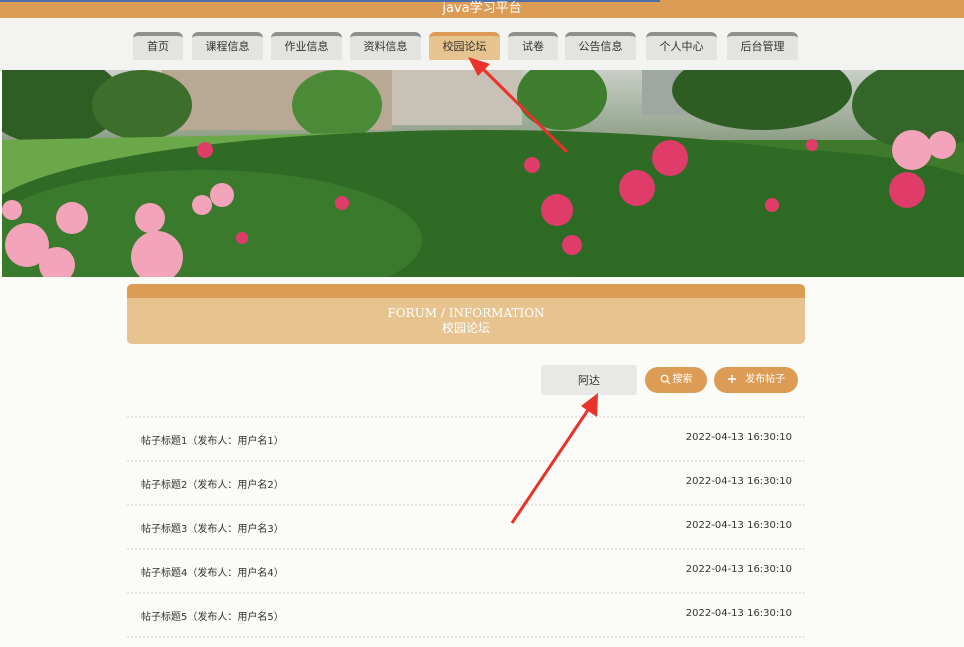  I want to click on search-input, so click(589, 380).